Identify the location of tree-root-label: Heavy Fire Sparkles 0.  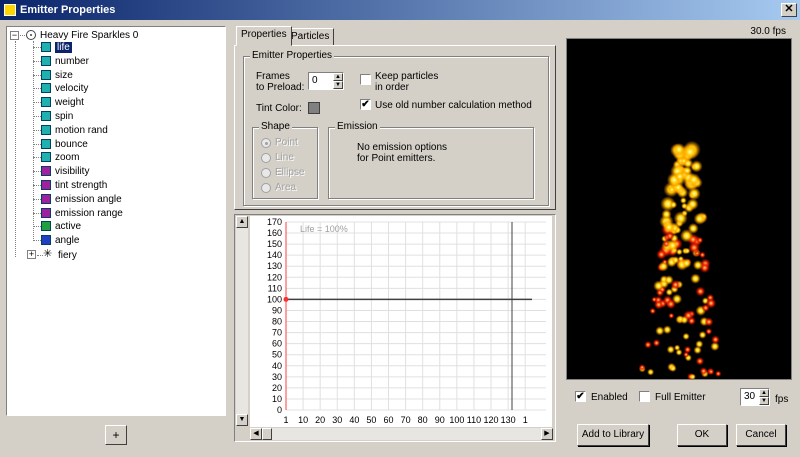
(89, 35).